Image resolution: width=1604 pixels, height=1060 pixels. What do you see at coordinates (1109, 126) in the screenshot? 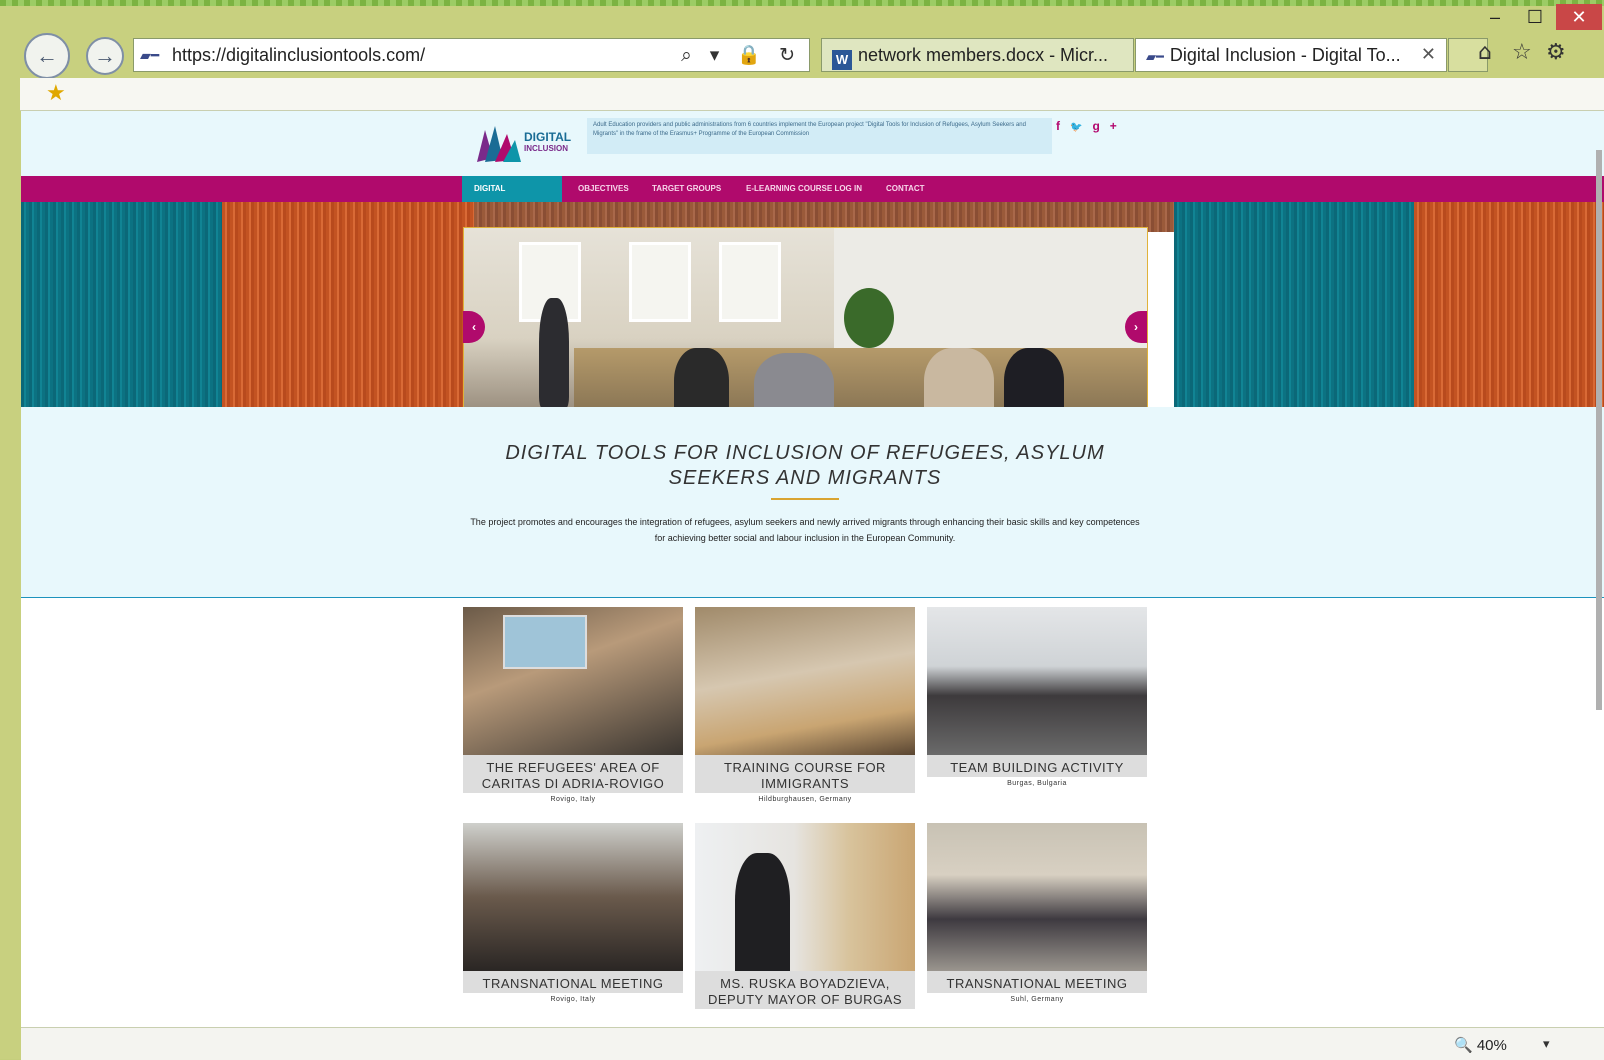
I see `googleplus-icon: g+` at bounding box center [1109, 126].